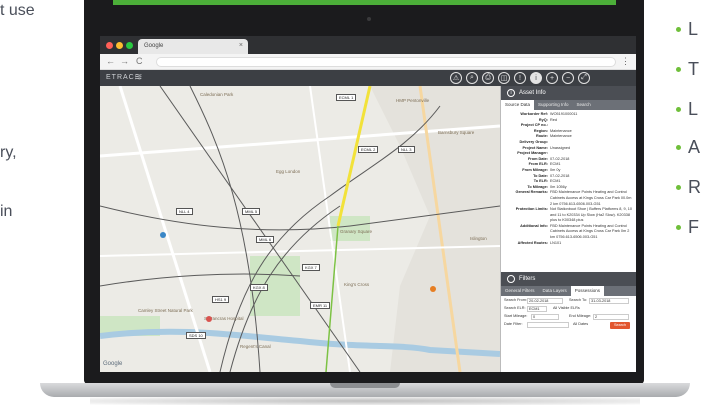 Image resolution: width=705 pixels, height=409 pixels. What do you see at coordinates (687, 227) in the screenshot?
I see `bullet-item: F` at bounding box center [687, 227].